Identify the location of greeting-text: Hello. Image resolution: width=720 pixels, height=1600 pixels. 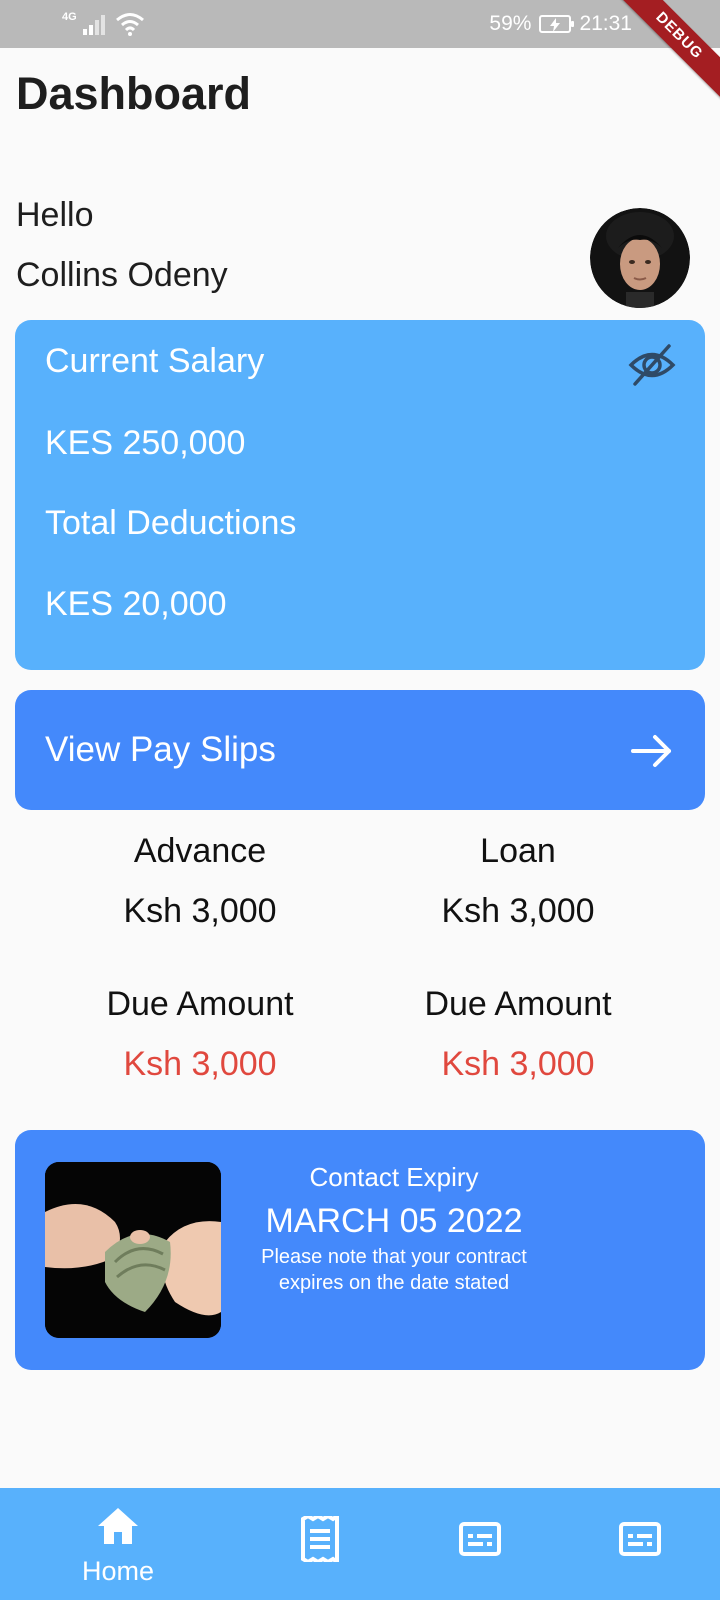
(55, 215).